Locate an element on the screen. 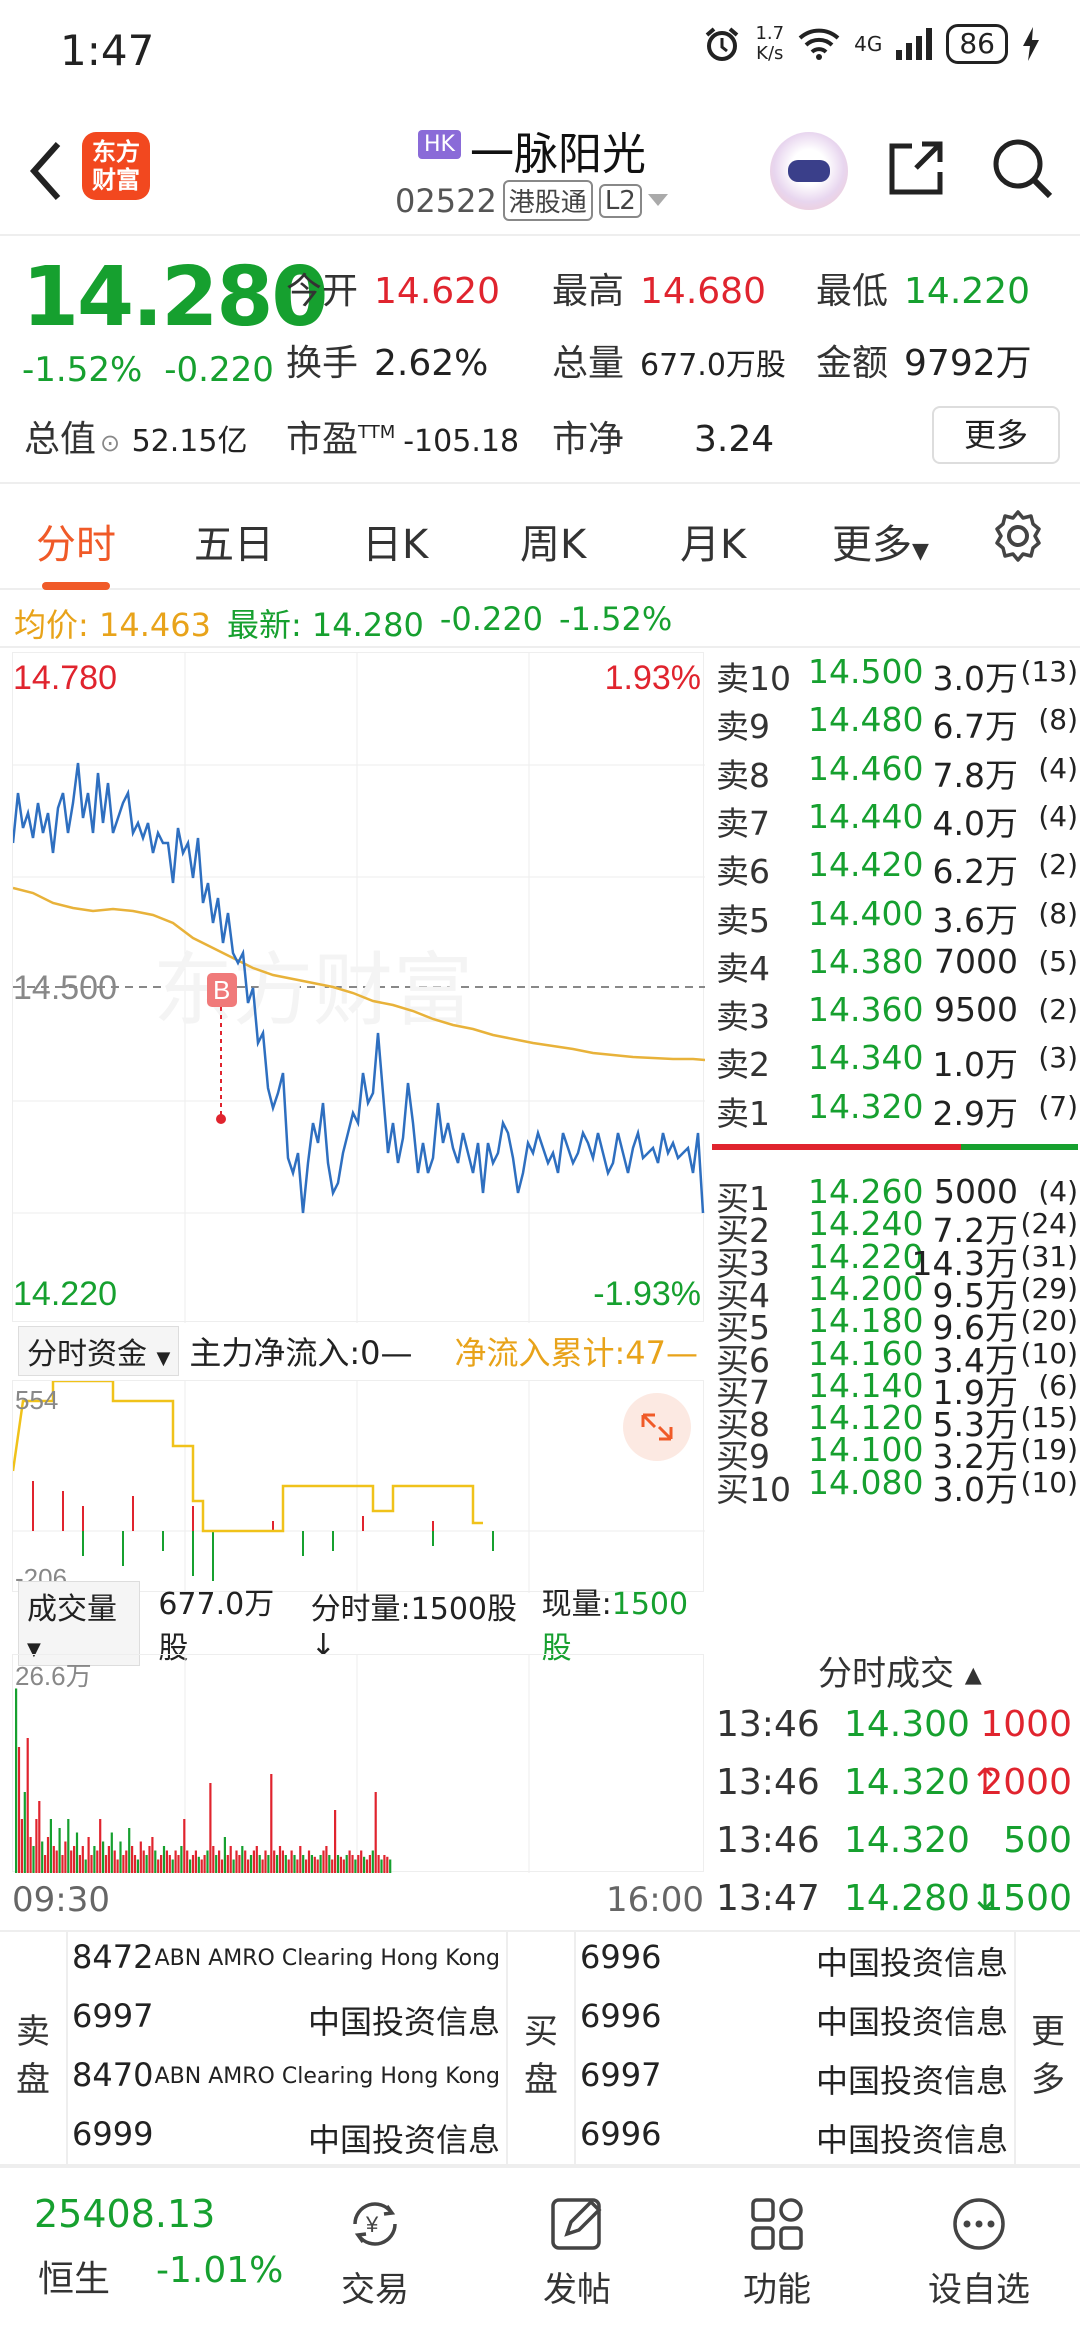 The height and width of the screenshot is (2340, 1080). tab-monthly-k: 月K is located at coordinates (713, 541).